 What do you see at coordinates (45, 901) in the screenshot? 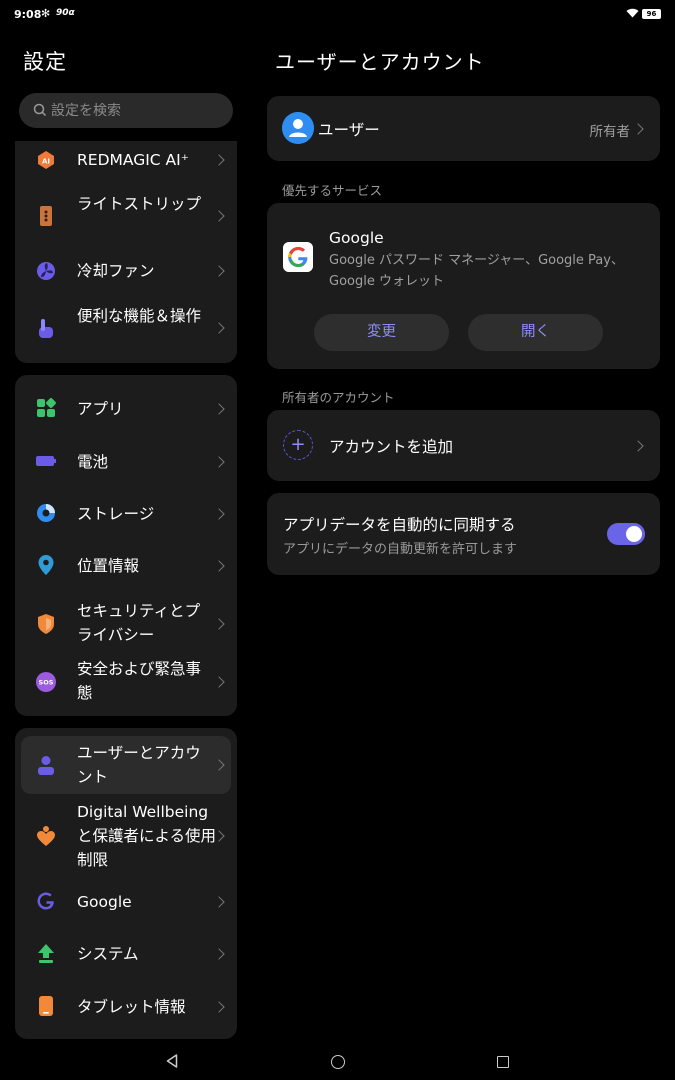
I see `google-icon` at bounding box center [45, 901].